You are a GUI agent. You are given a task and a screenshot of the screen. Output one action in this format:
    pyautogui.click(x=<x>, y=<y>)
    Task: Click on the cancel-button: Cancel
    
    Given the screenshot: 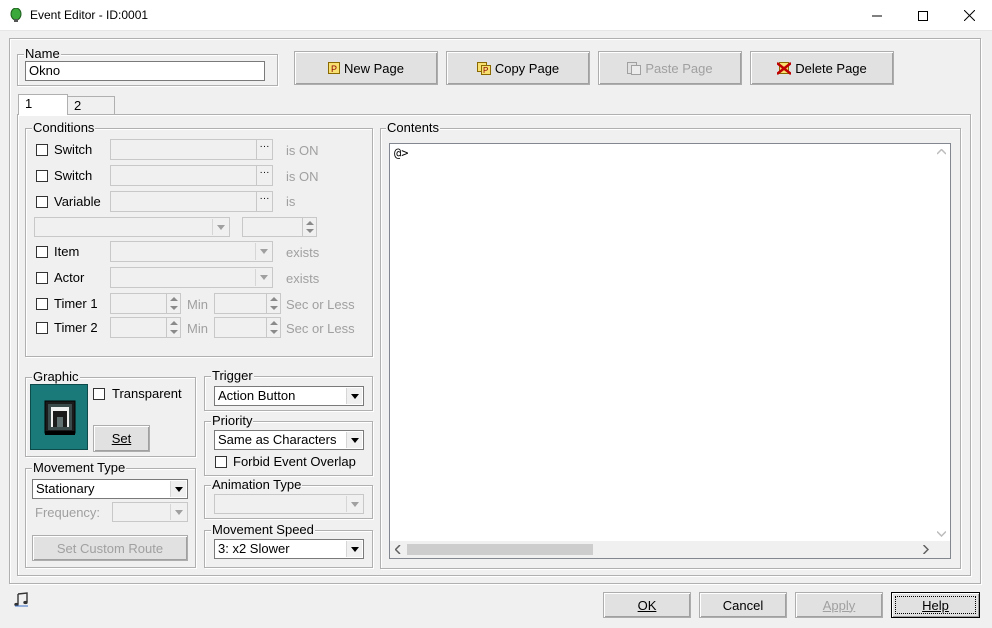 What is the action you would take?
    pyautogui.click(x=743, y=605)
    